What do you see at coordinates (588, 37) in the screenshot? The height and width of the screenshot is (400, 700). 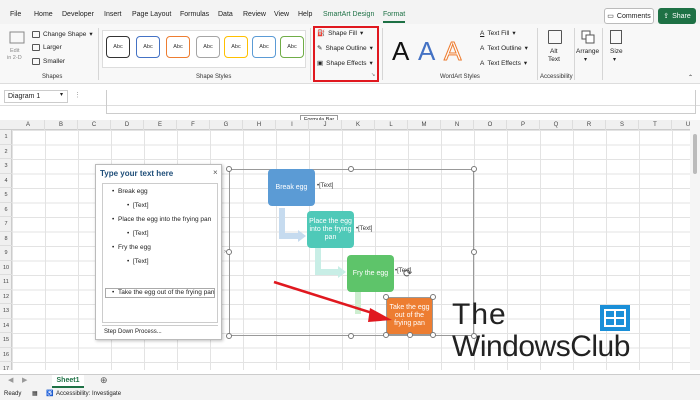 I see `arrange-icon` at bounding box center [588, 37].